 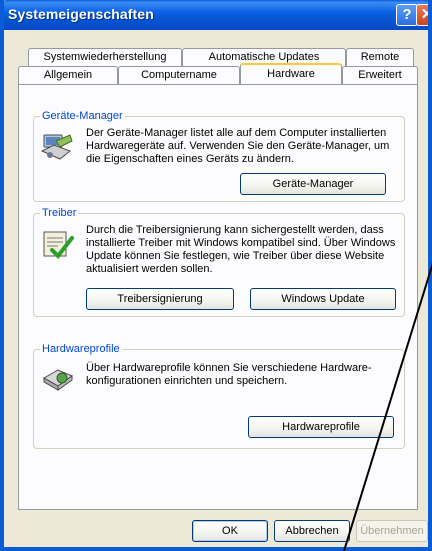 I want to click on tab-computername: Computername, so click(x=179, y=75).